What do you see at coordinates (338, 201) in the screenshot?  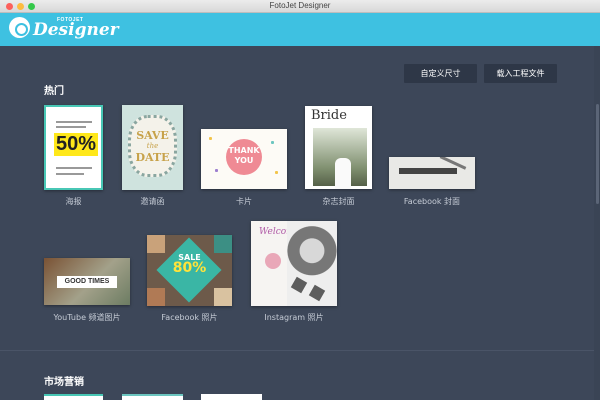 I see `template-label-magazine: 杂志封面` at bounding box center [338, 201].